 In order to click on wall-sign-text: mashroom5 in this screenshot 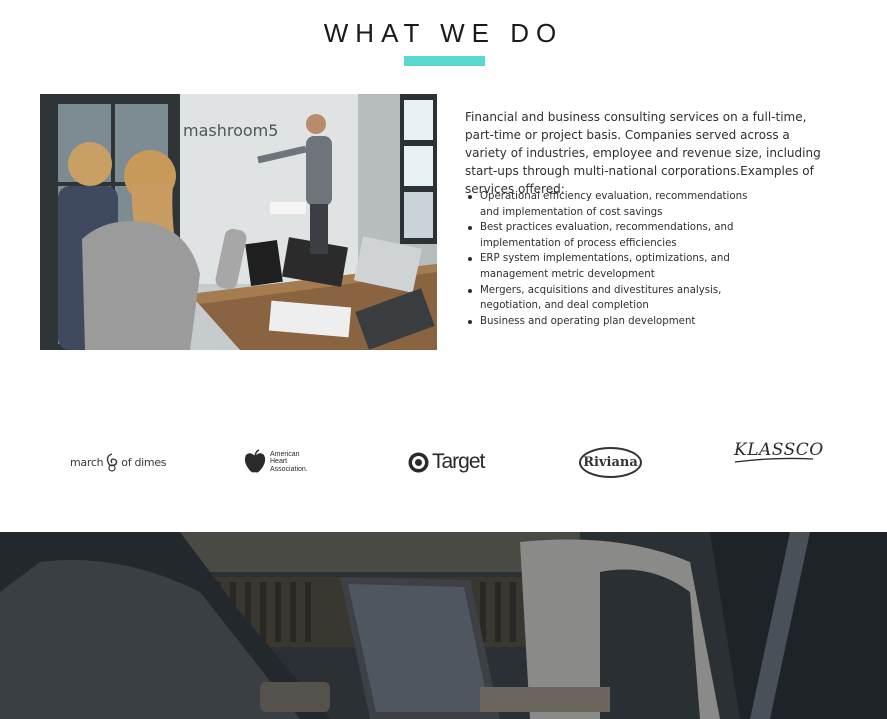, I will do `click(230, 130)`.